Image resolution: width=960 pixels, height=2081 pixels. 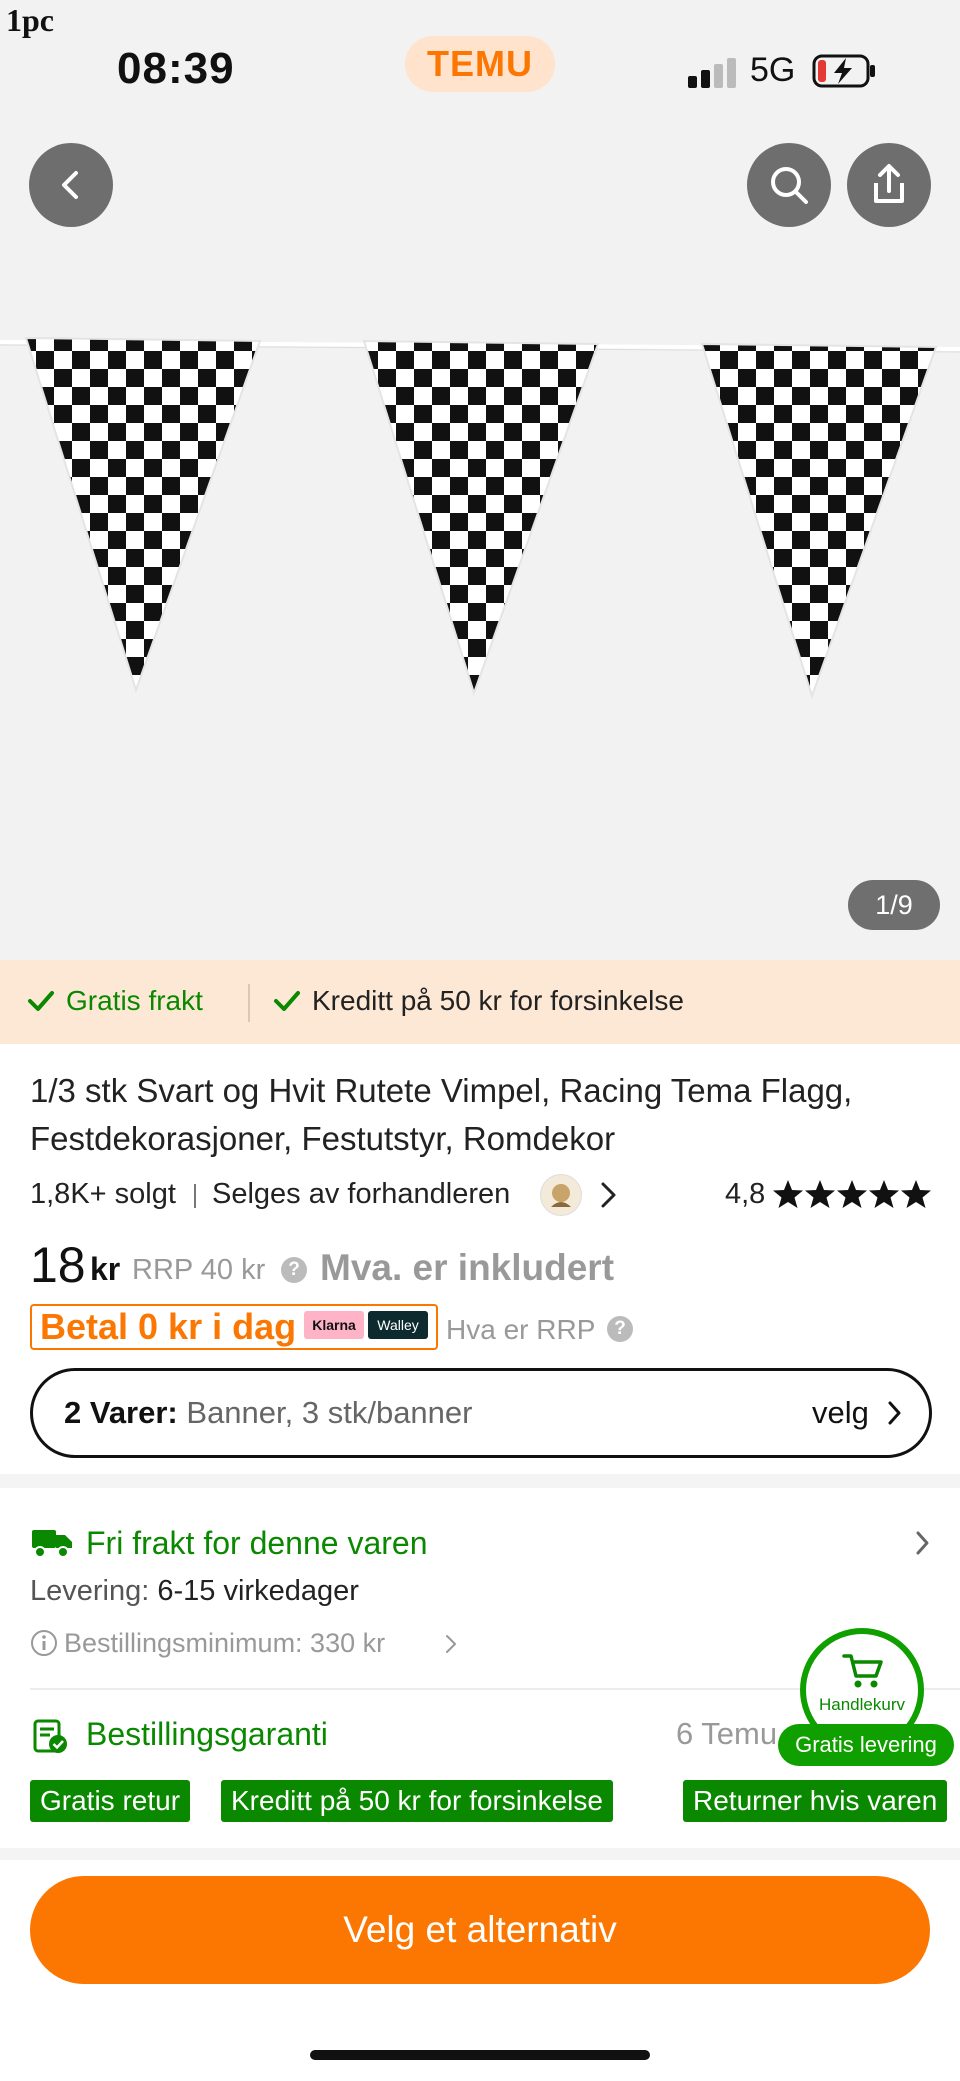 What do you see at coordinates (862, 1704) in the screenshot?
I see `cart-label: Handlekurv` at bounding box center [862, 1704].